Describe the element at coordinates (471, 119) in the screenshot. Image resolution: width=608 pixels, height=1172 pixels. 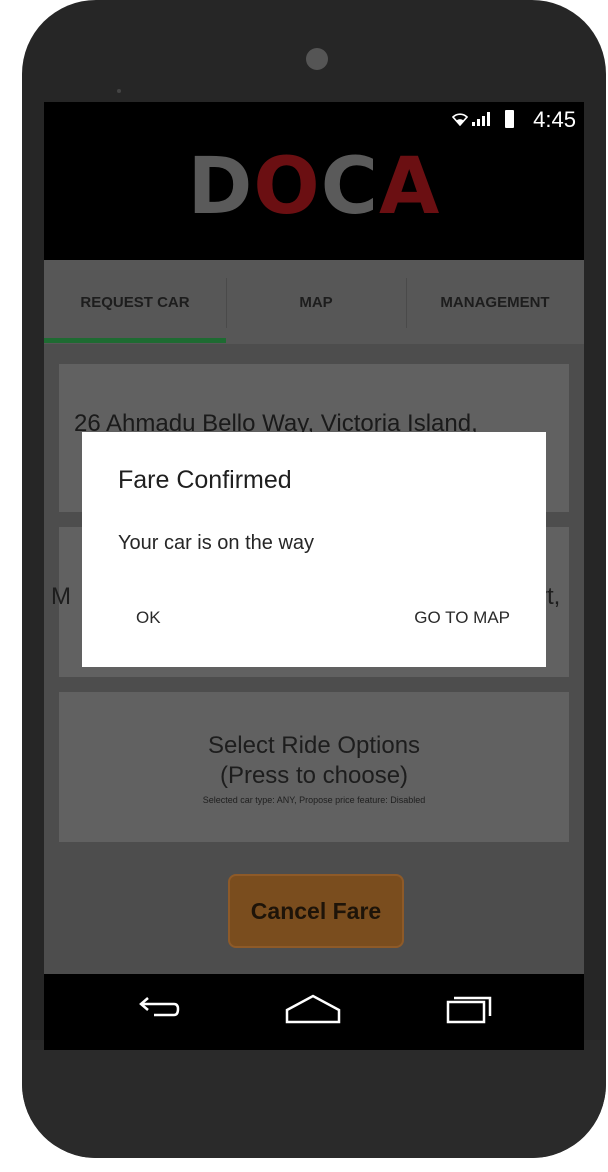
I see `status-icons` at that location.